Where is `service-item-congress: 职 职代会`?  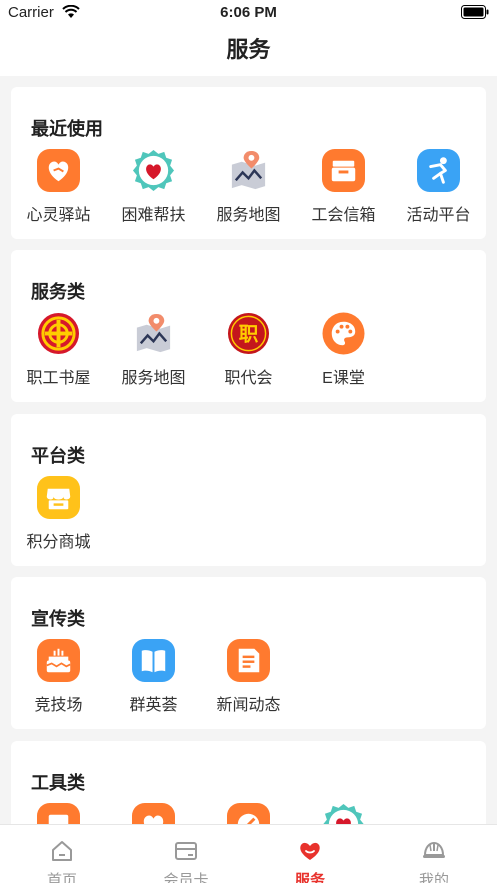 service-item-congress: 职 职代会 is located at coordinates (248, 351).